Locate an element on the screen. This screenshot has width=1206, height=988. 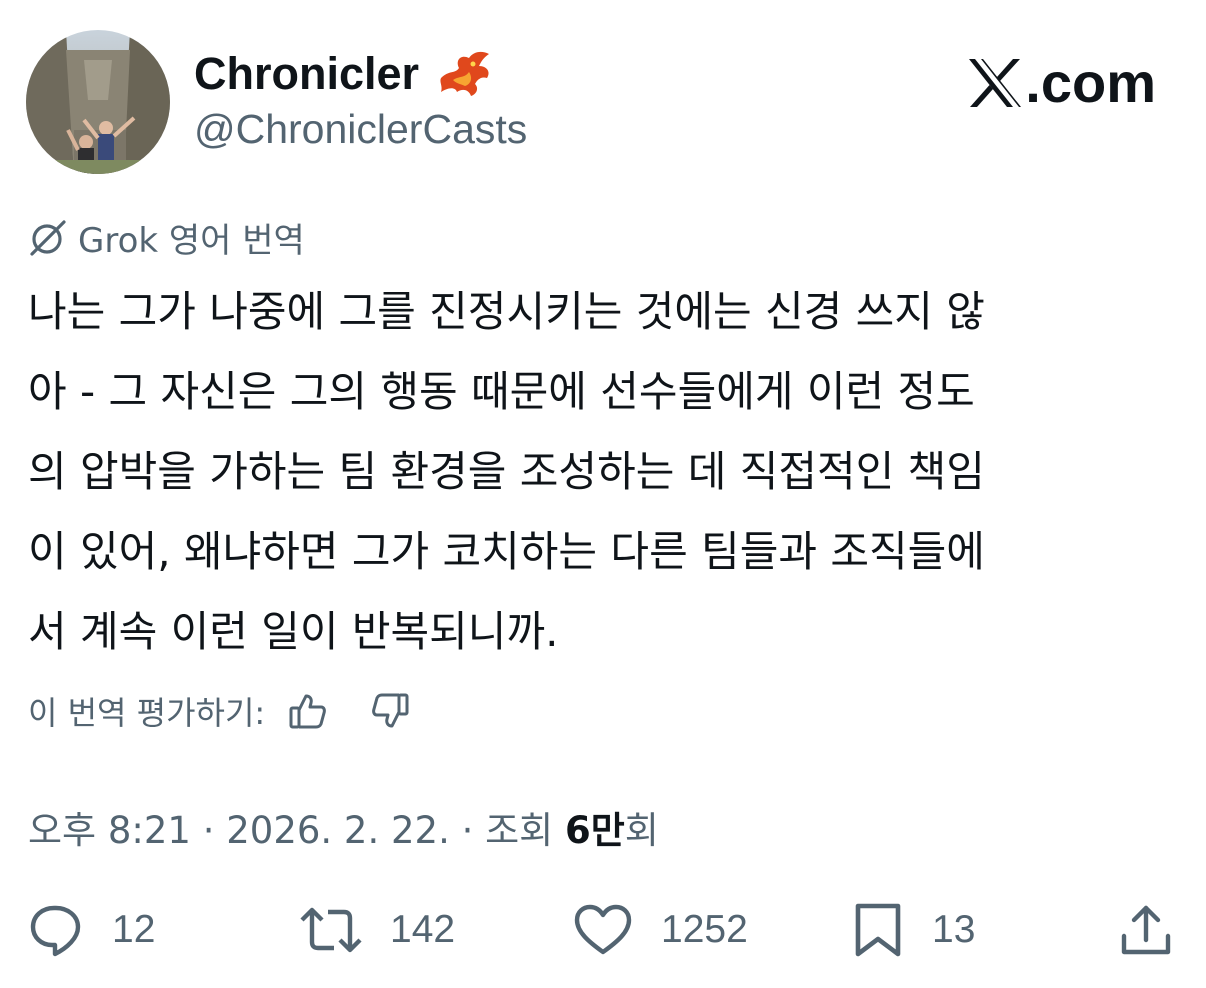
repost-button: 142 is located at coordinates (377, 930).